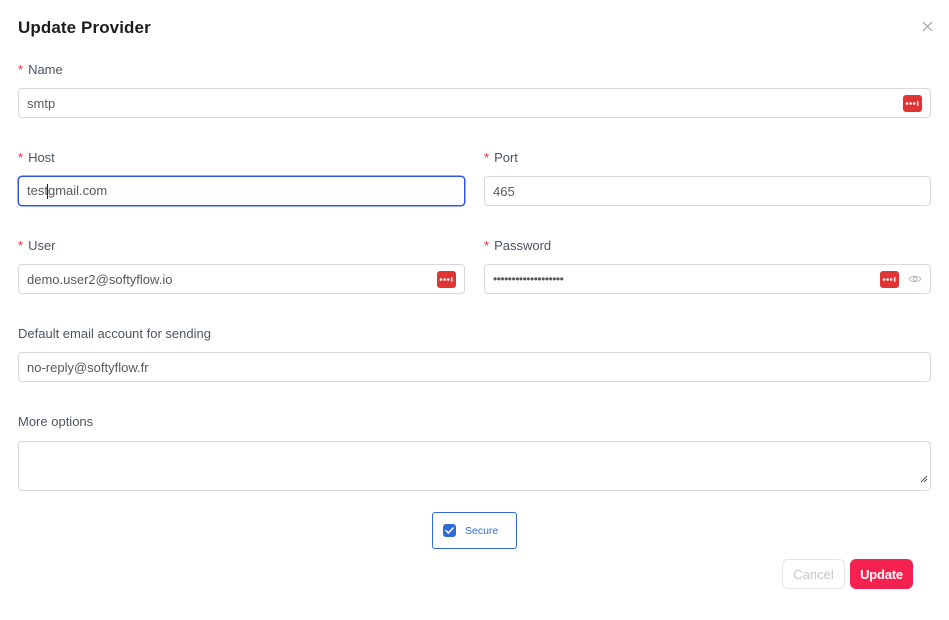 Image resolution: width=949 pixels, height=620 pixels. Describe the element at coordinates (474, 103) in the screenshot. I see `name-input: smtp` at that location.